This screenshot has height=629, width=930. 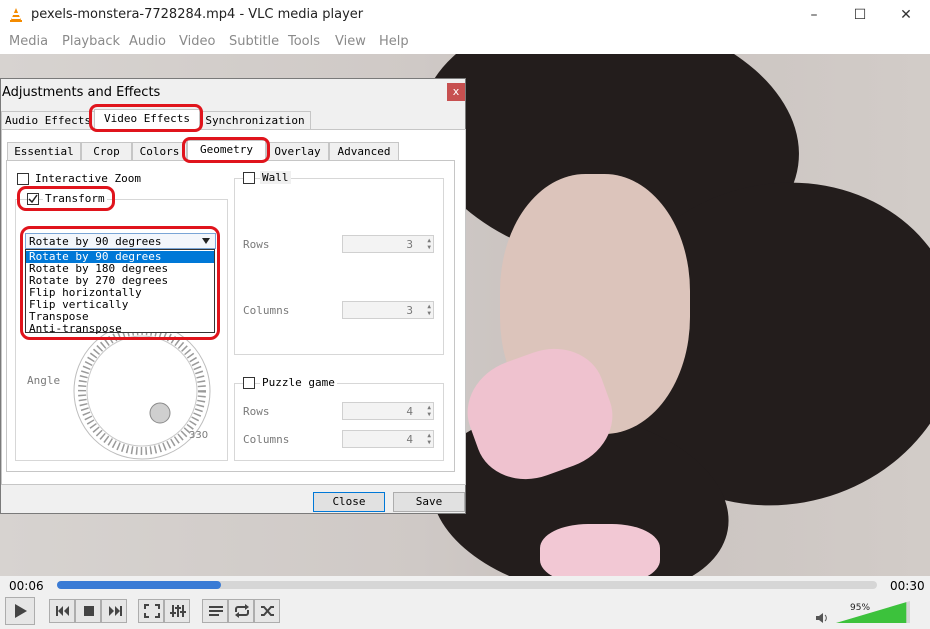 What do you see at coordinates (91, 41) in the screenshot?
I see `menu-playback: Playback` at bounding box center [91, 41].